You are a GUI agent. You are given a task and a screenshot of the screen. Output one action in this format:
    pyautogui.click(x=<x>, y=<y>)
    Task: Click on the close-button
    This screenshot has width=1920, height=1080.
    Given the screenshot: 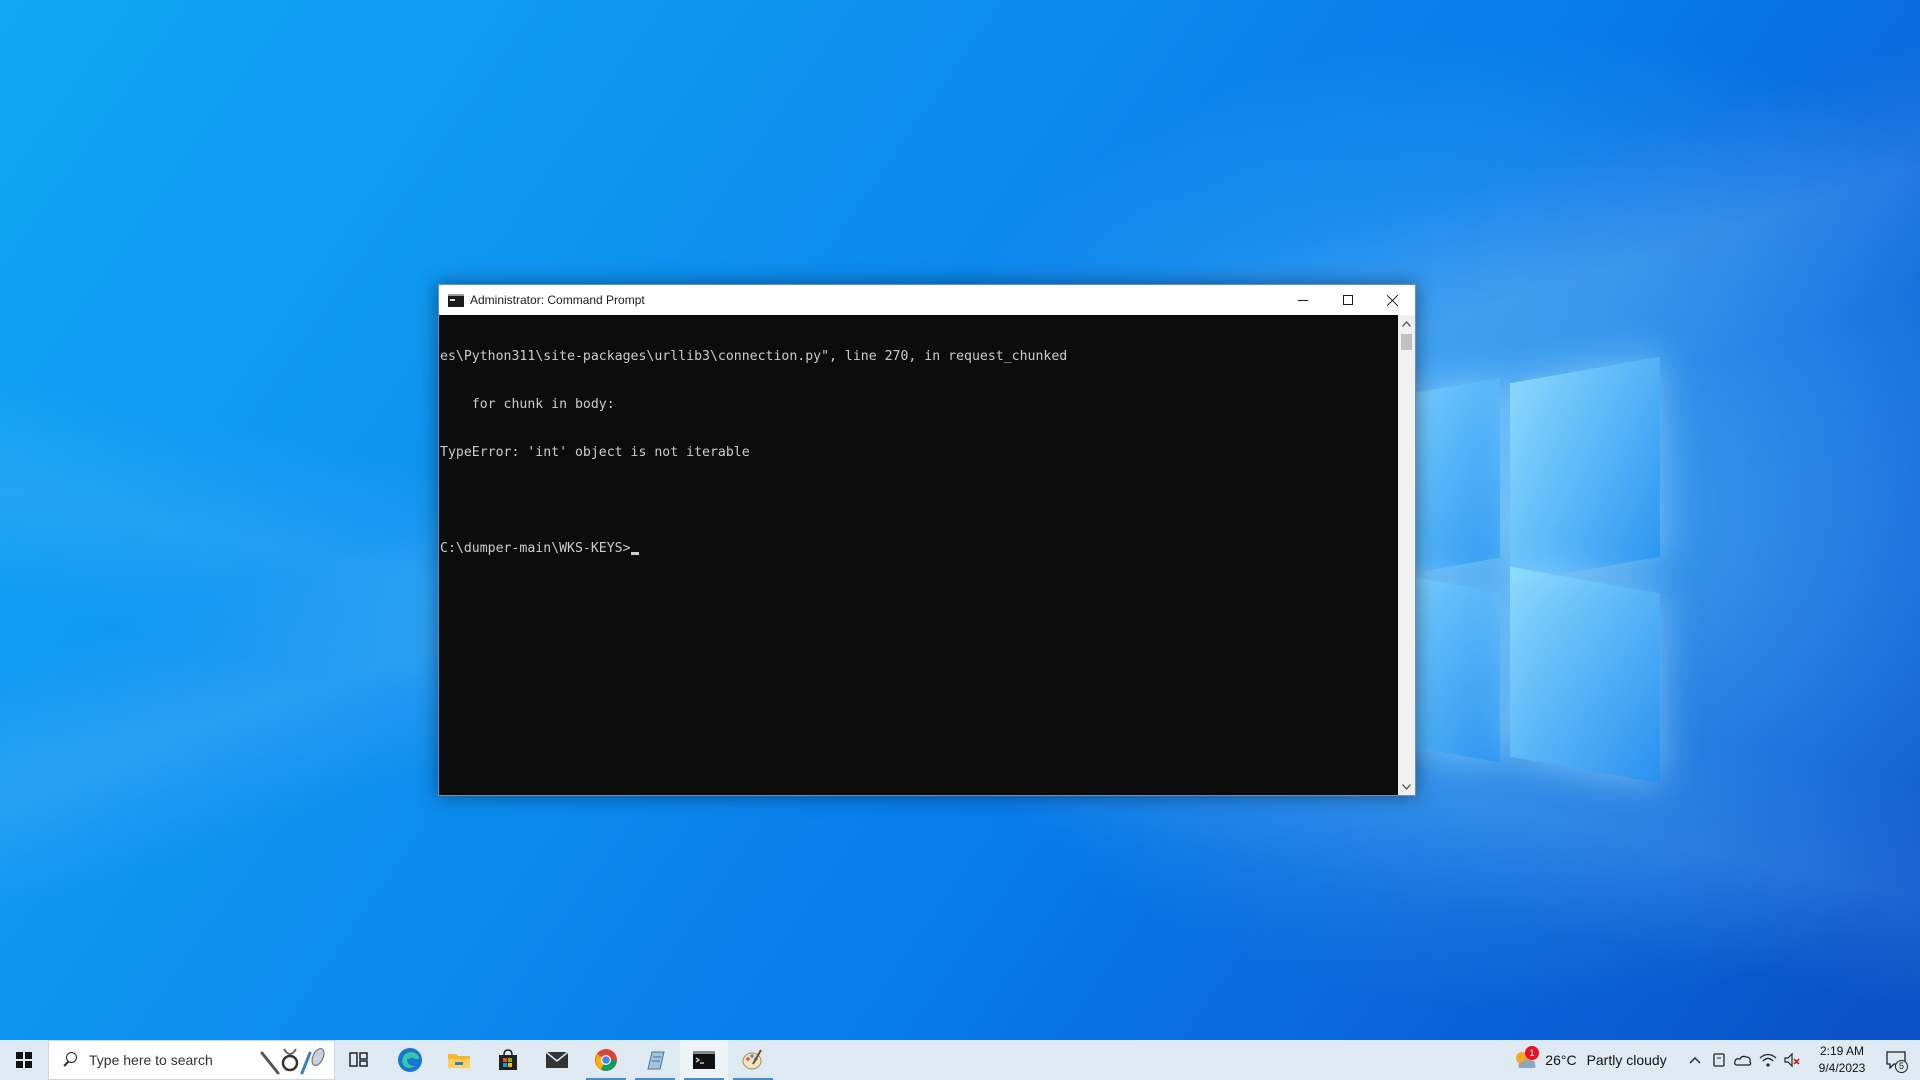 What is the action you would take?
    pyautogui.click(x=1392, y=300)
    